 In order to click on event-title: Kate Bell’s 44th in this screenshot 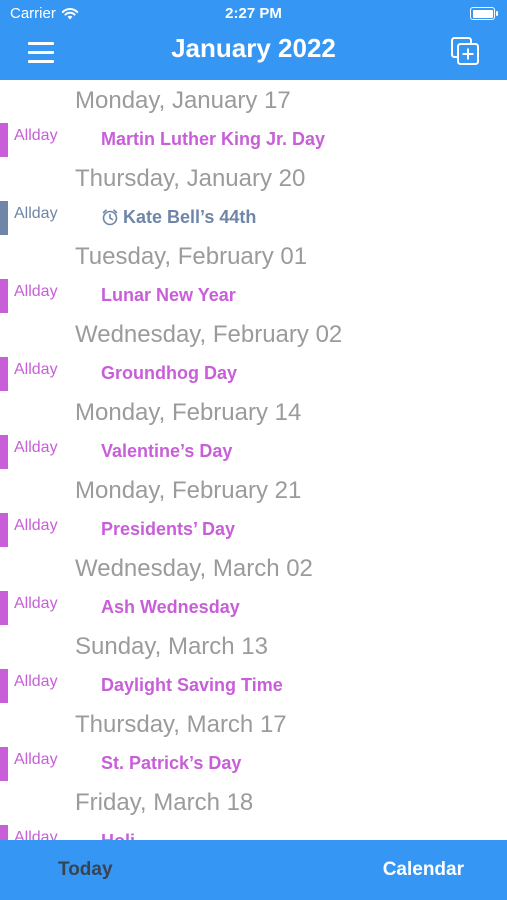, I will do `click(189, 217)`.